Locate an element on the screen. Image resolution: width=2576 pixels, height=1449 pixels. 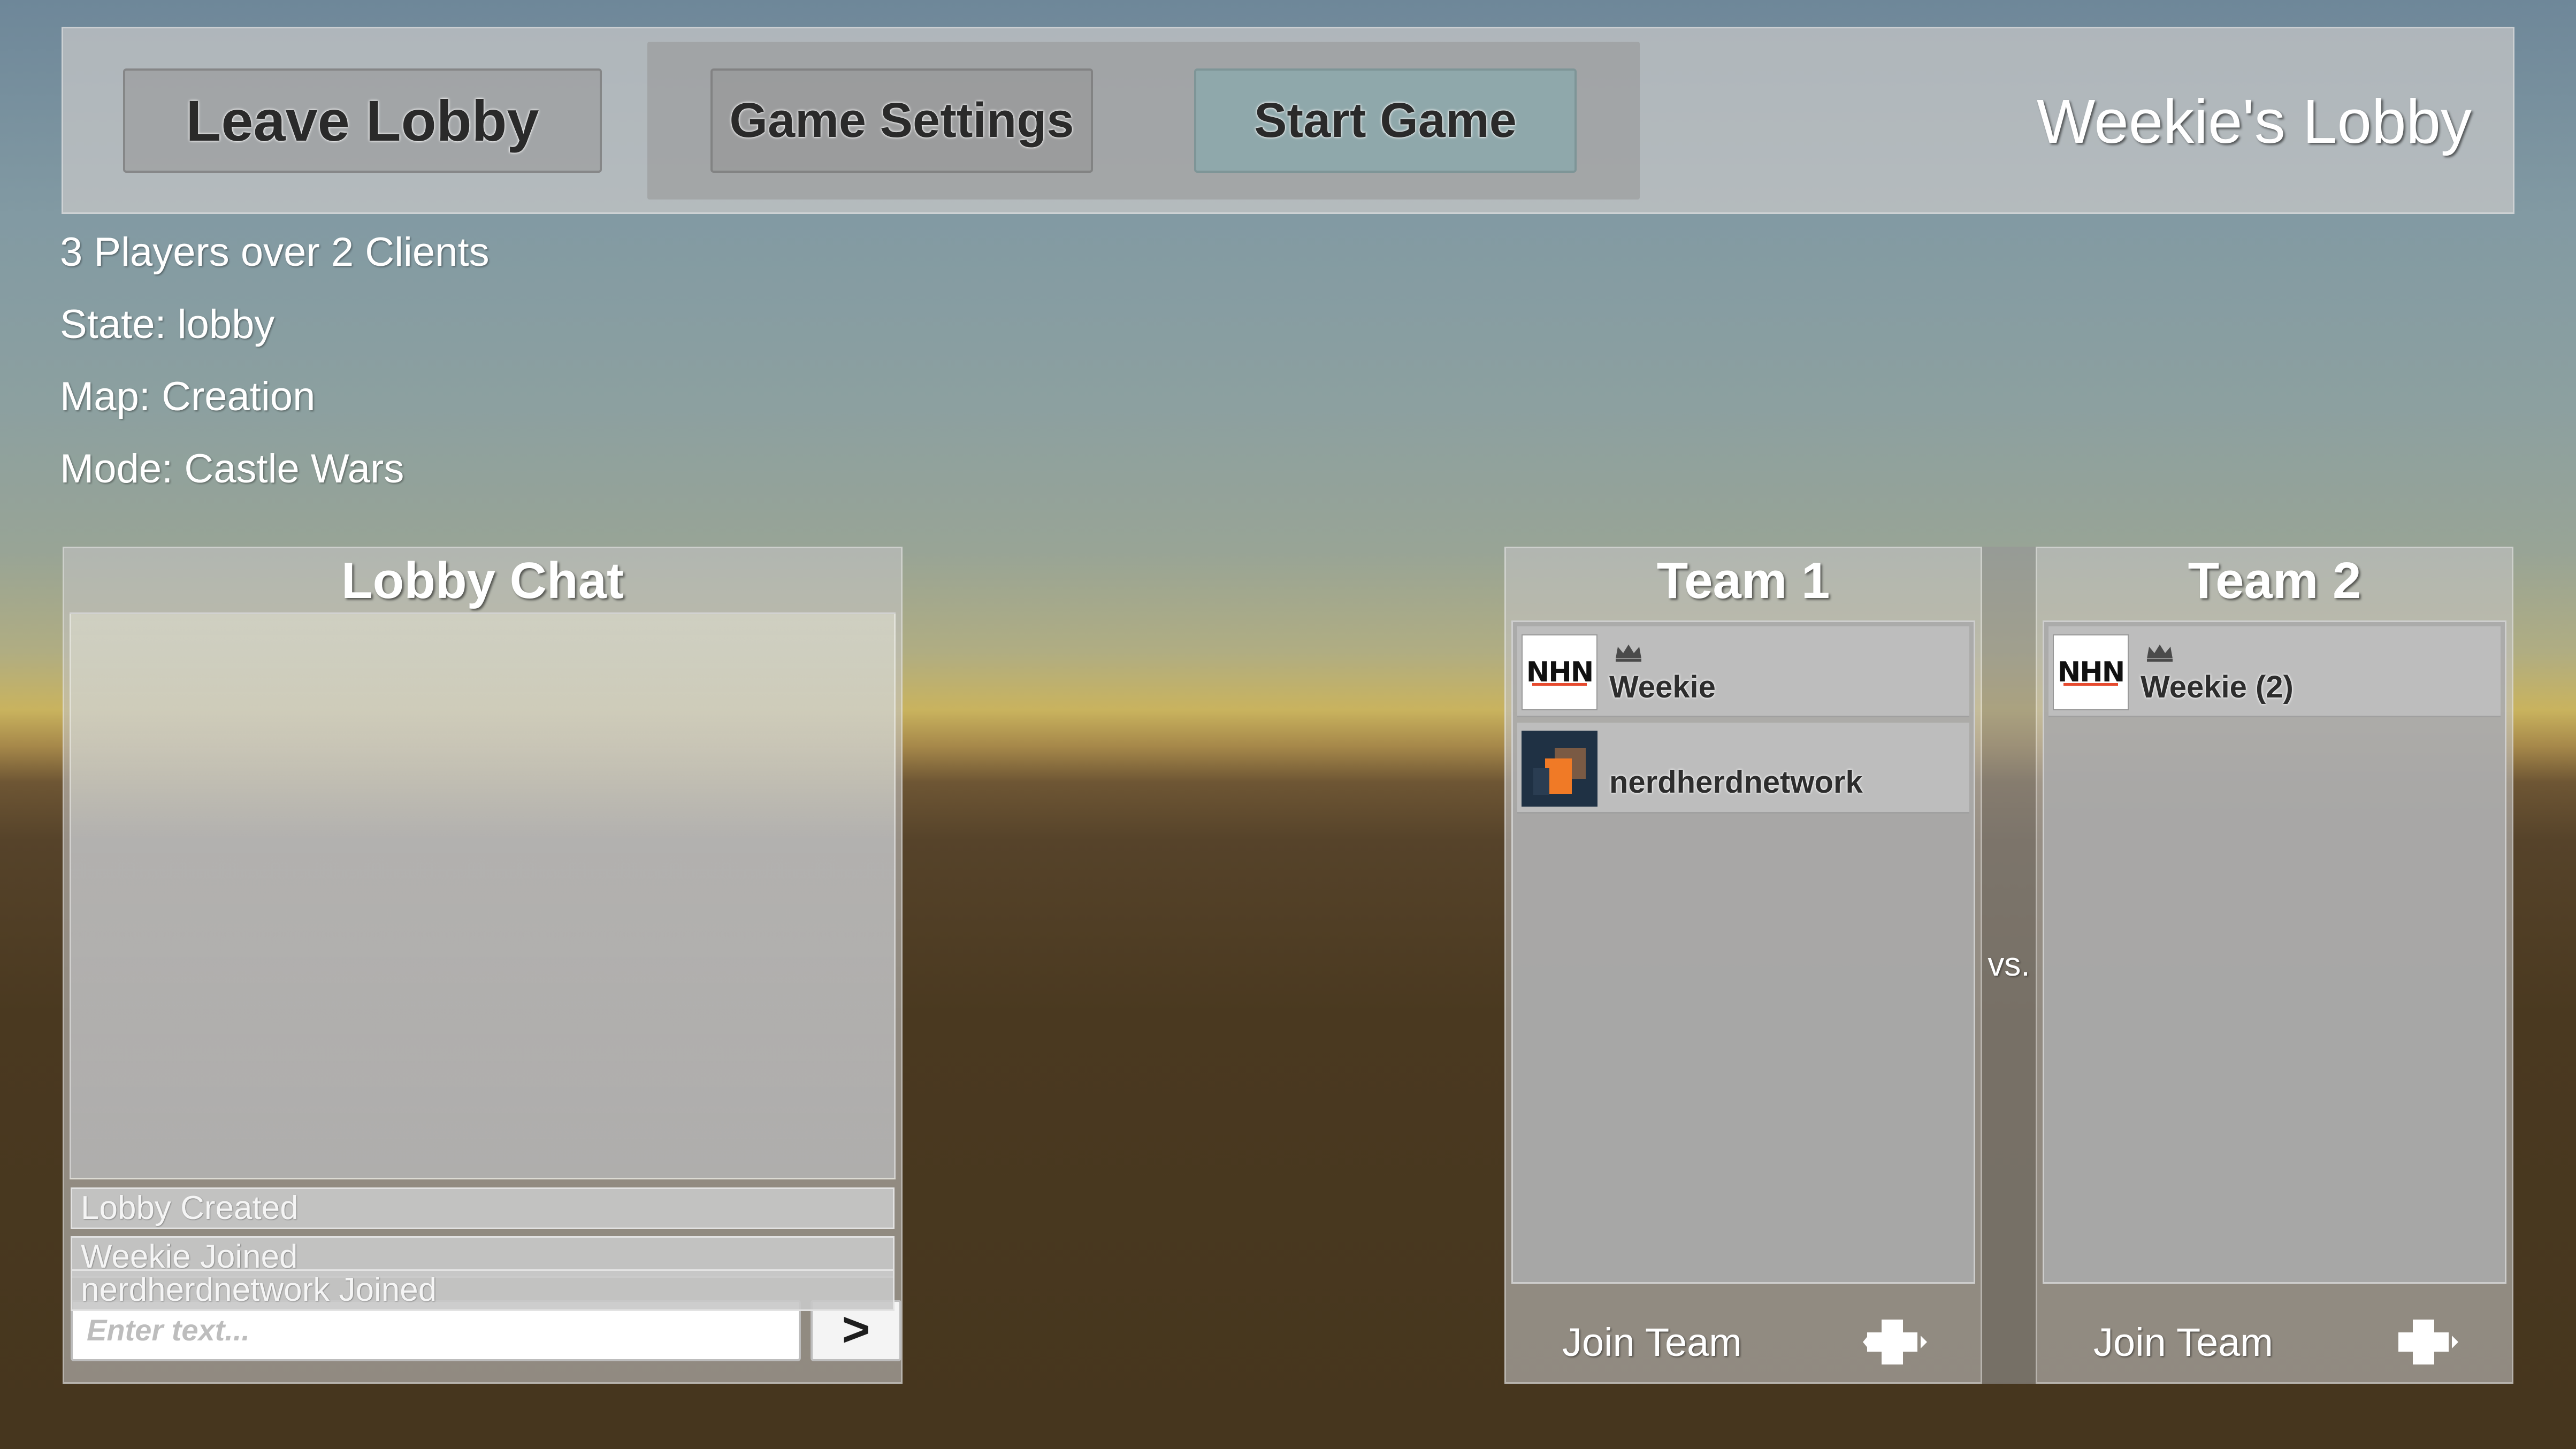
start-game-button: Start Game is located at coordinates (1385, 120).